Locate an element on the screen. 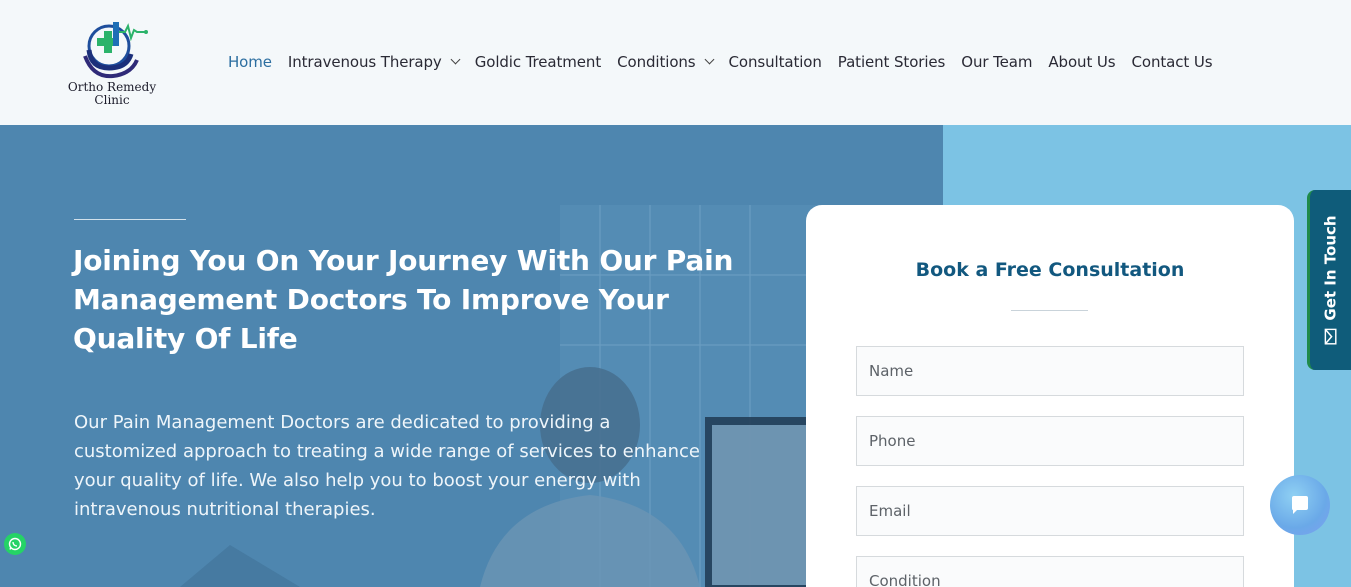 This screenshot has width=1351, height=587. nav-consultation-label: Consultation is located at coordinates (775, 62).